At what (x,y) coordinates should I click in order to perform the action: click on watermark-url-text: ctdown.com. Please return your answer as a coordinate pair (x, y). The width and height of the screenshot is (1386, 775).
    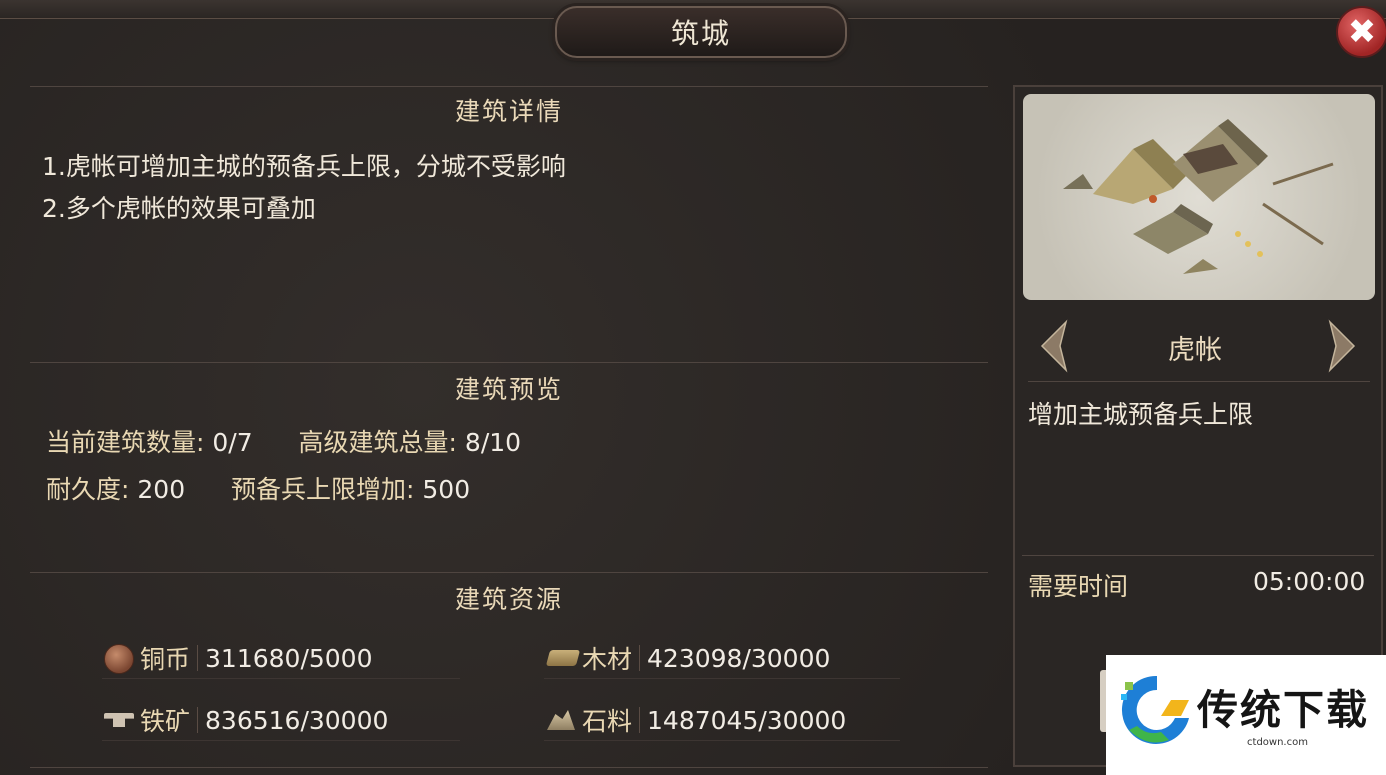
    Looking at the image, I should click on (1277, 742).